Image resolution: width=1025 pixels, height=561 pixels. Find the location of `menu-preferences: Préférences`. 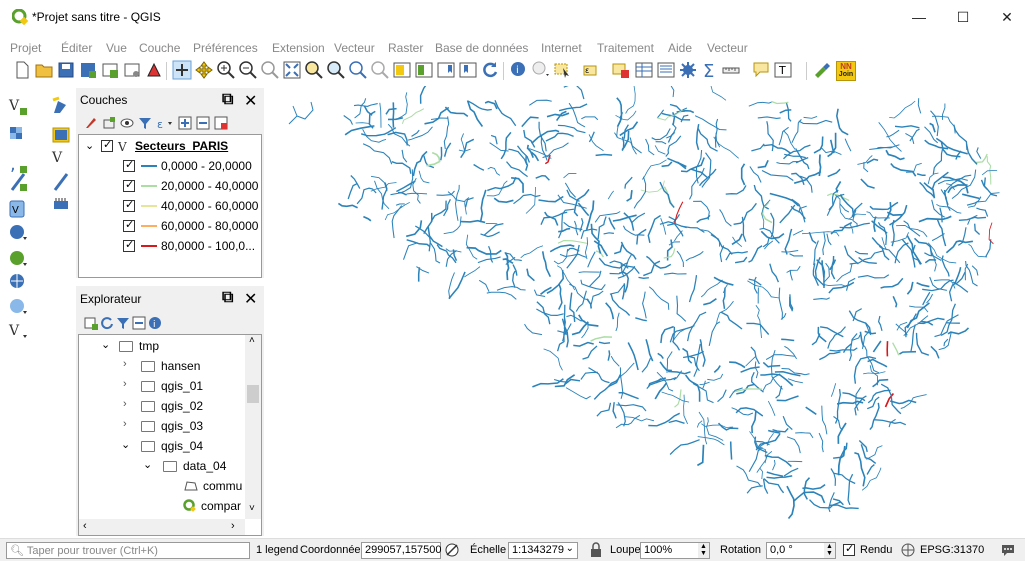

menu-preferences: Préférences is located at coordinates (225, 48).